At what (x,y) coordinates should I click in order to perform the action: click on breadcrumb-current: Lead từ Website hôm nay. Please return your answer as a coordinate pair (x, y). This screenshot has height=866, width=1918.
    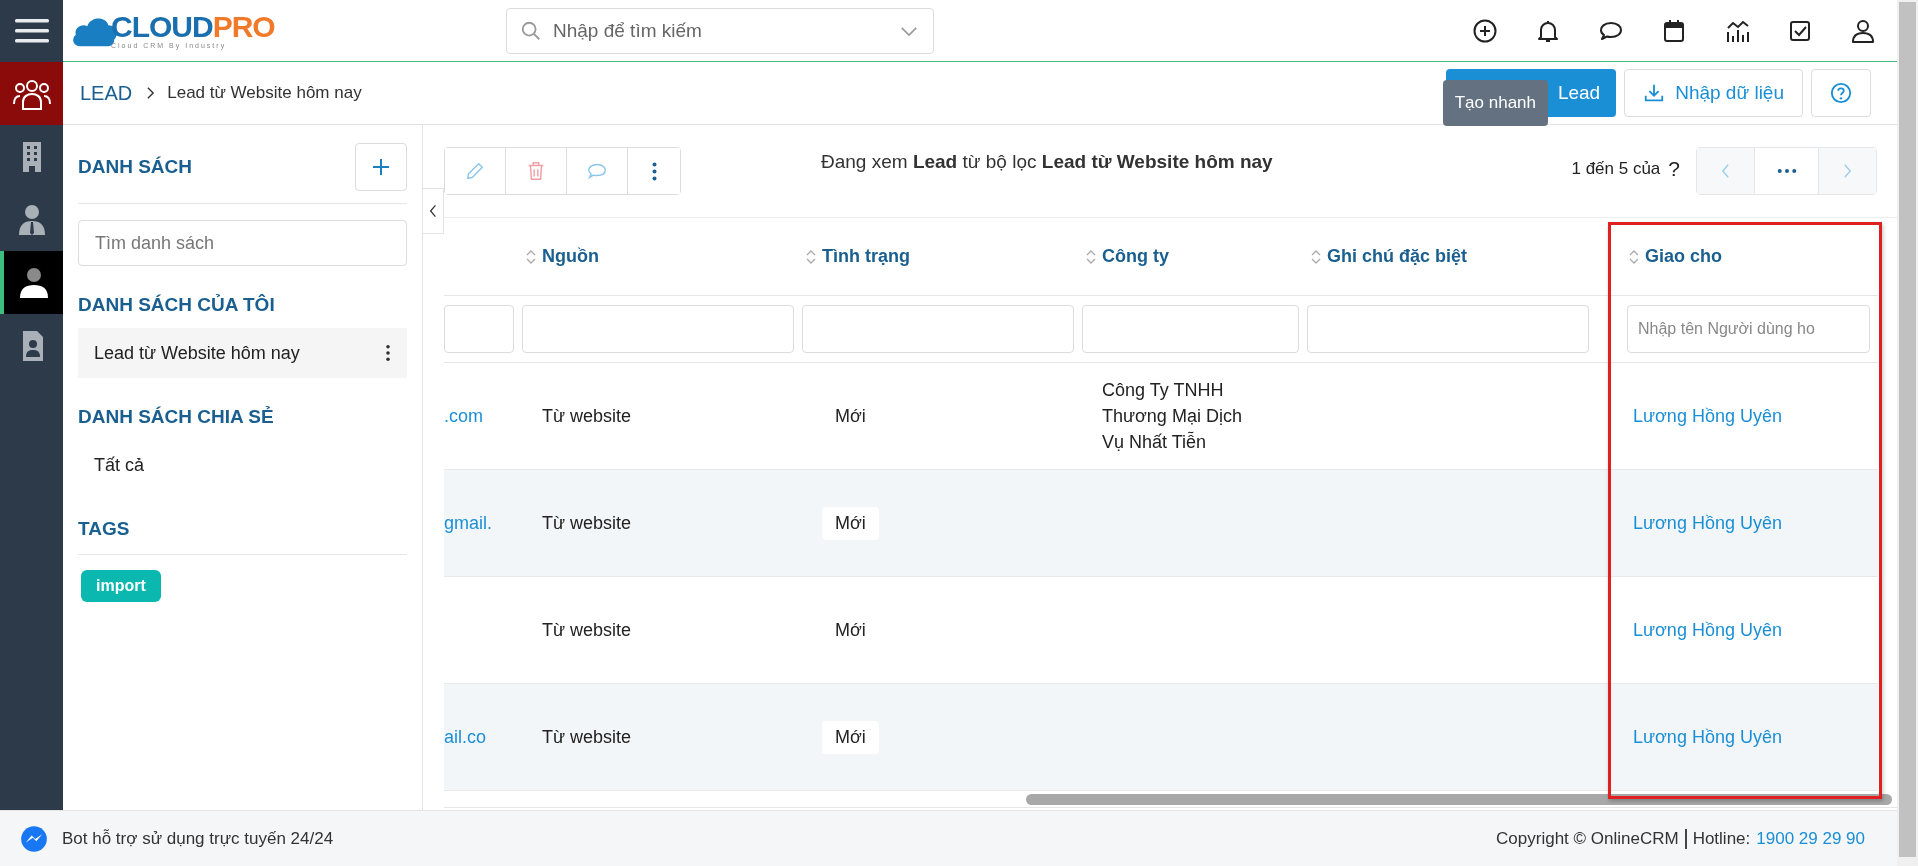
    Looking at the image, I should click on (264, 93).